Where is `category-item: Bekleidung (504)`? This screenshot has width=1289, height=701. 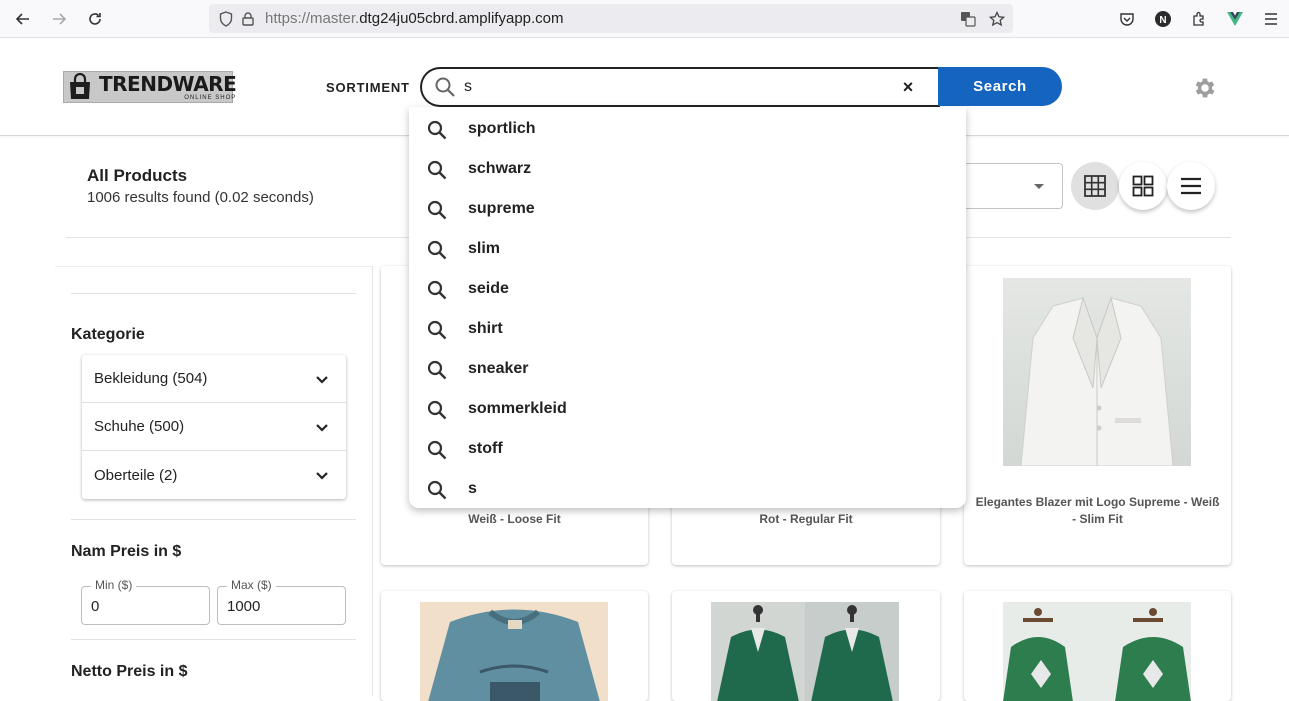
category-item: Bekleidung (504) is located at coordinates (214, 379).